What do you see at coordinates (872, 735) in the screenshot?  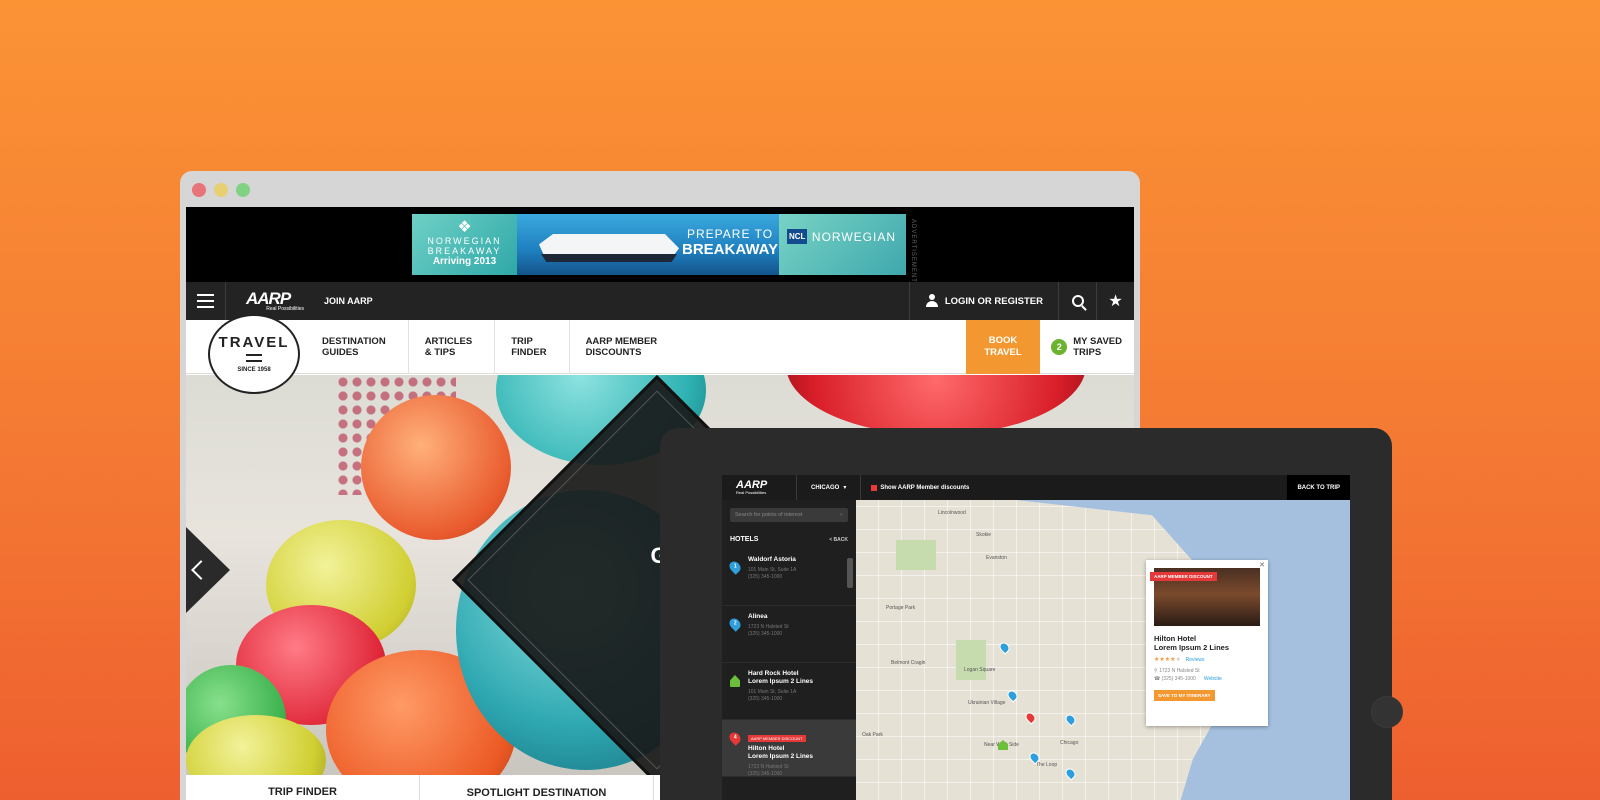 I see `map-label: Oak Park` at bounding box center [872, 735].